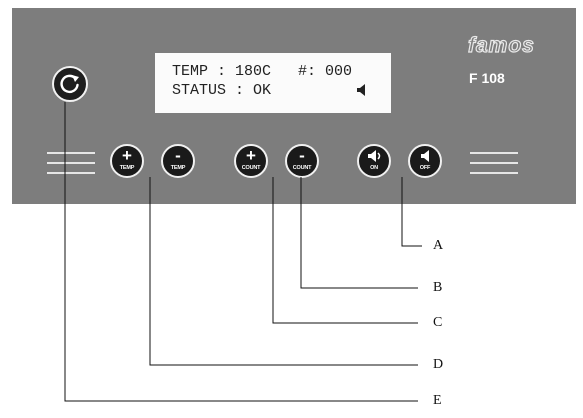 The width and height of the screenshot is (583, 418). I want to click on count-minus-label: COUNT, so click(302, 168).